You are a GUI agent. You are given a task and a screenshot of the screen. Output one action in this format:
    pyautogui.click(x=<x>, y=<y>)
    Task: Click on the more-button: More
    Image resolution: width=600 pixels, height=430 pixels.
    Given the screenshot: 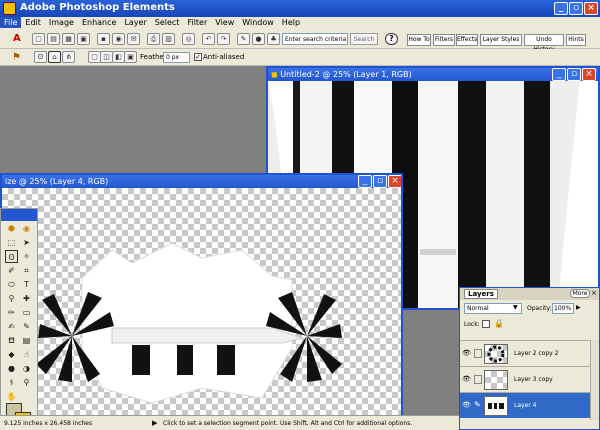 What is the action you would take?
    pyautogui.click(x=580, y=293)
    